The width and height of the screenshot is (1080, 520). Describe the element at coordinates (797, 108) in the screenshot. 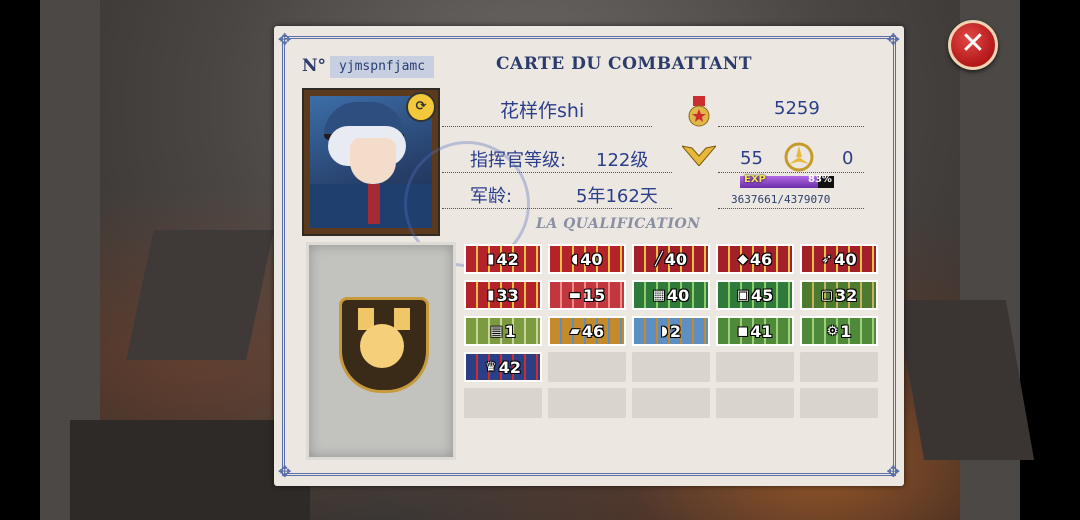

I see `score-value: 5259` at that location.